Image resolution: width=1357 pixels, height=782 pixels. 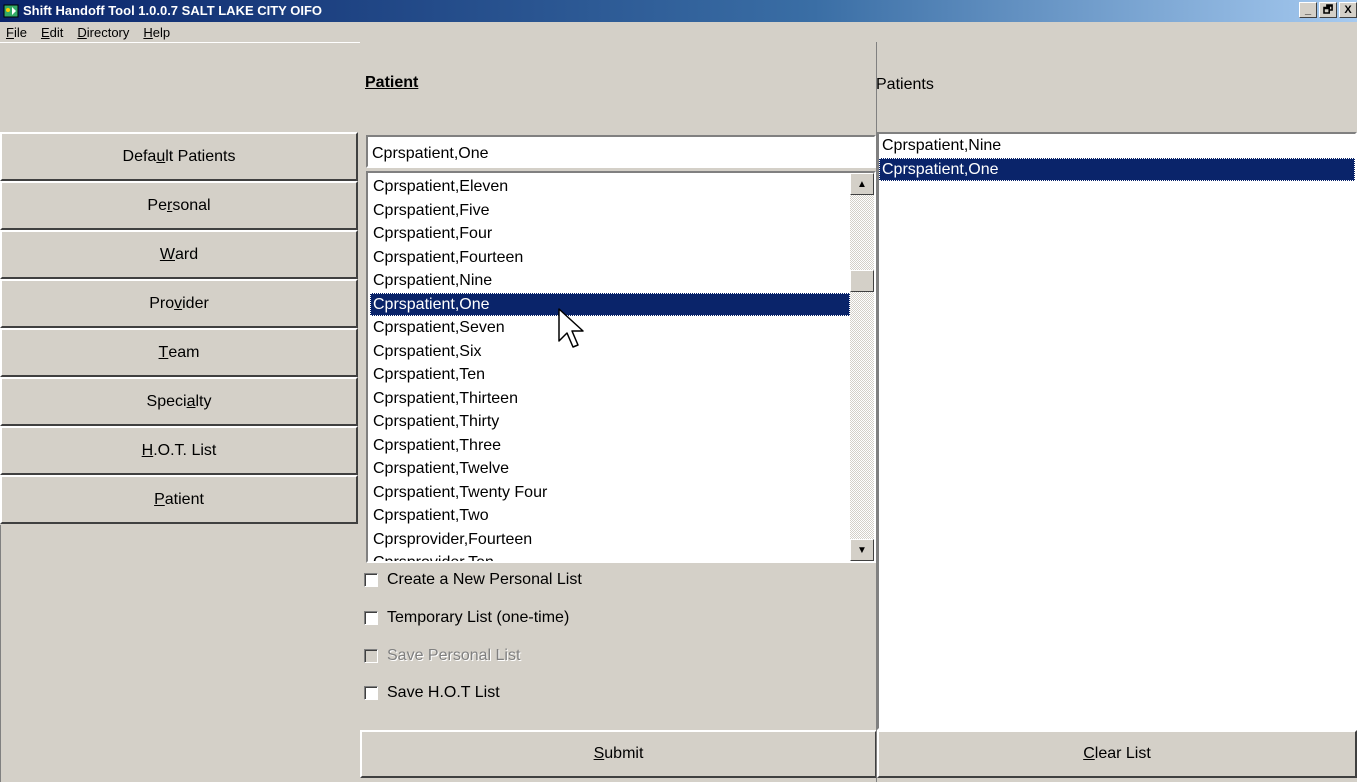 I want to click on temporary-list-label: Temporary List (one-time), so click(x=478, y=617).